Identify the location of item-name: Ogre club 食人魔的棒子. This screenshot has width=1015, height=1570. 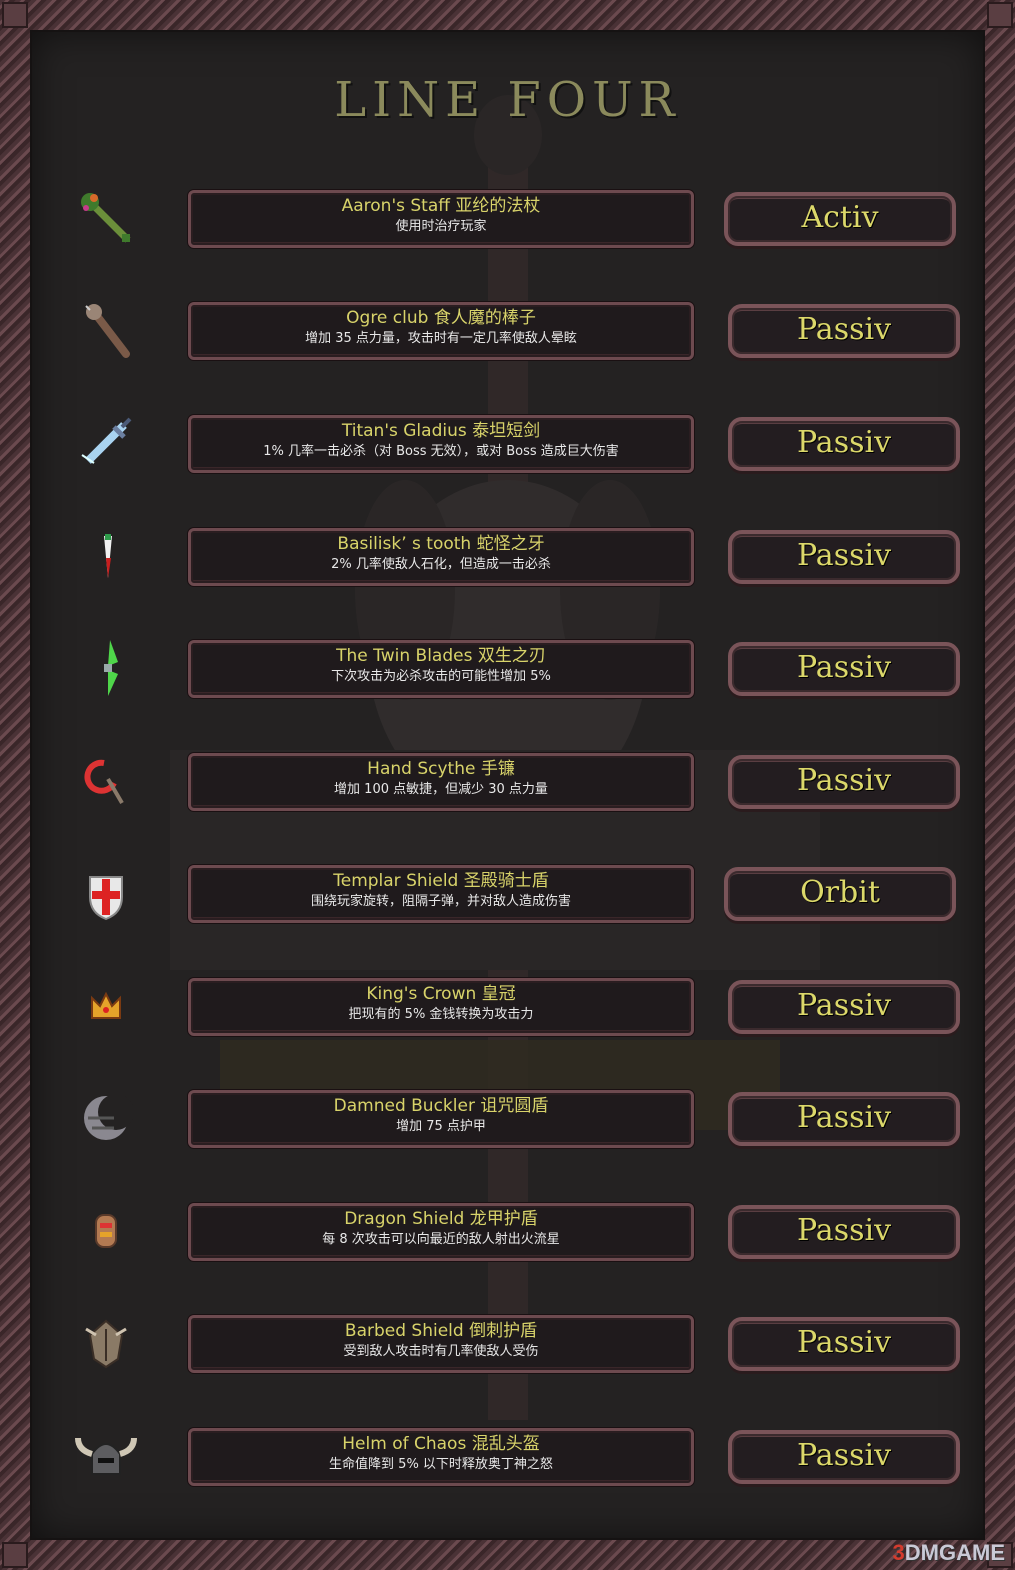
(441, 318).